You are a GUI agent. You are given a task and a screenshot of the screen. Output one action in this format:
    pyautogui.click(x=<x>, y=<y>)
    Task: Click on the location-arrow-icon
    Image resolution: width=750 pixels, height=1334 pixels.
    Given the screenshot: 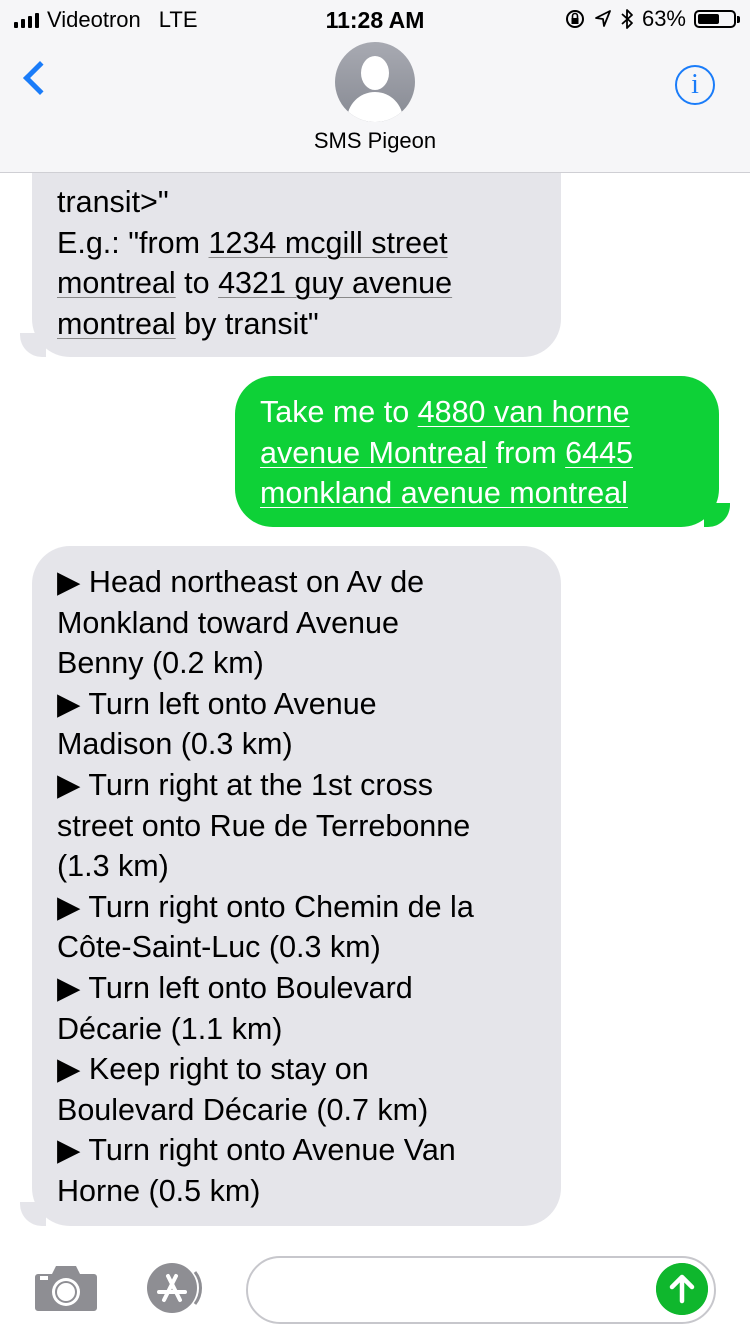 What is the action you would take?
    pyautogui.click(x=603, y=18)
    